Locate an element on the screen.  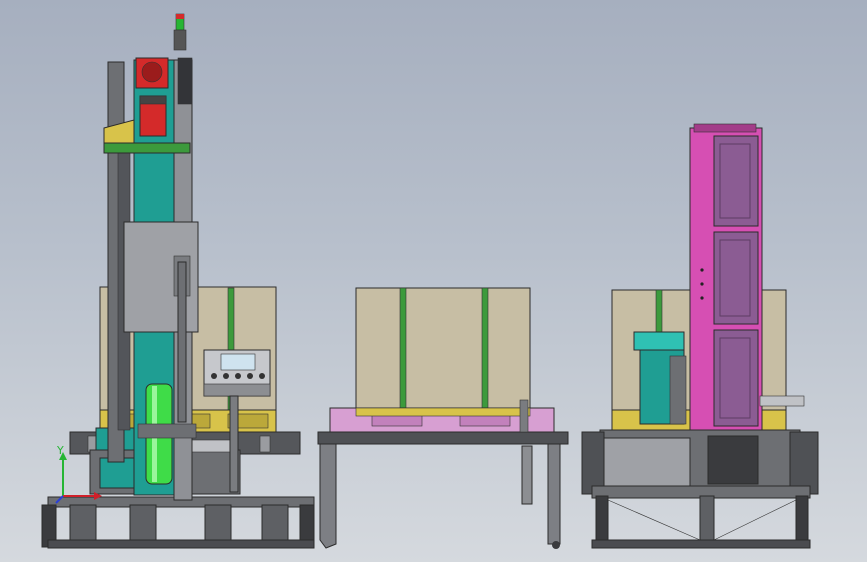
station-conveyor-table is located at coordinates (443, 418).